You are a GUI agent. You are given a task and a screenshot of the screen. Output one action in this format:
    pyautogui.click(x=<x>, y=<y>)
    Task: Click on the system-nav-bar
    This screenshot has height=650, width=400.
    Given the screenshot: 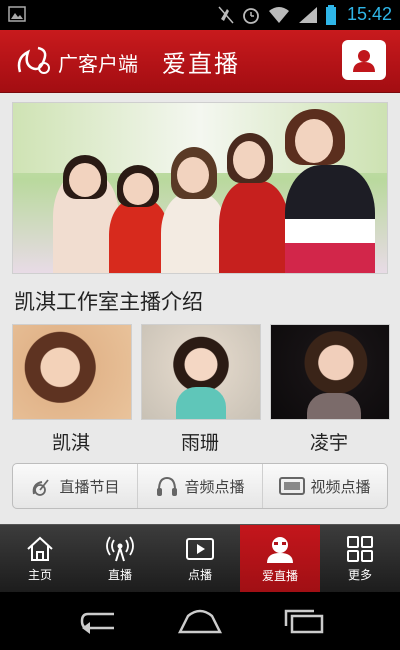 What is the action you would take?
    pyautogui.click(x=200, y=621)
    